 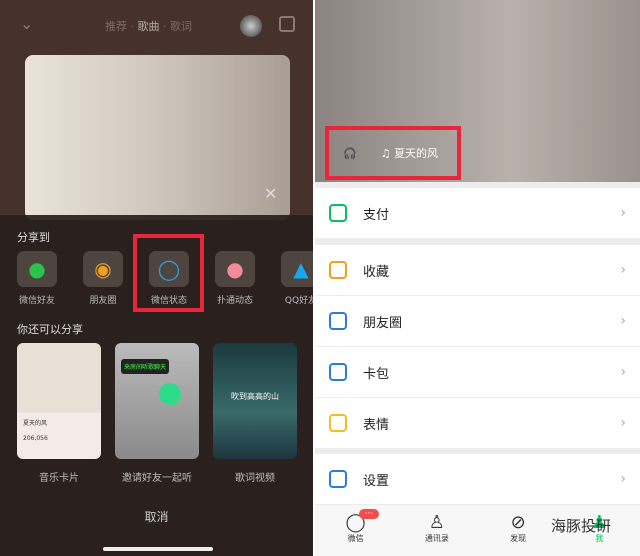 I want to click on share-target-4: ▲ QQ好友, so click(x=297, y=278).